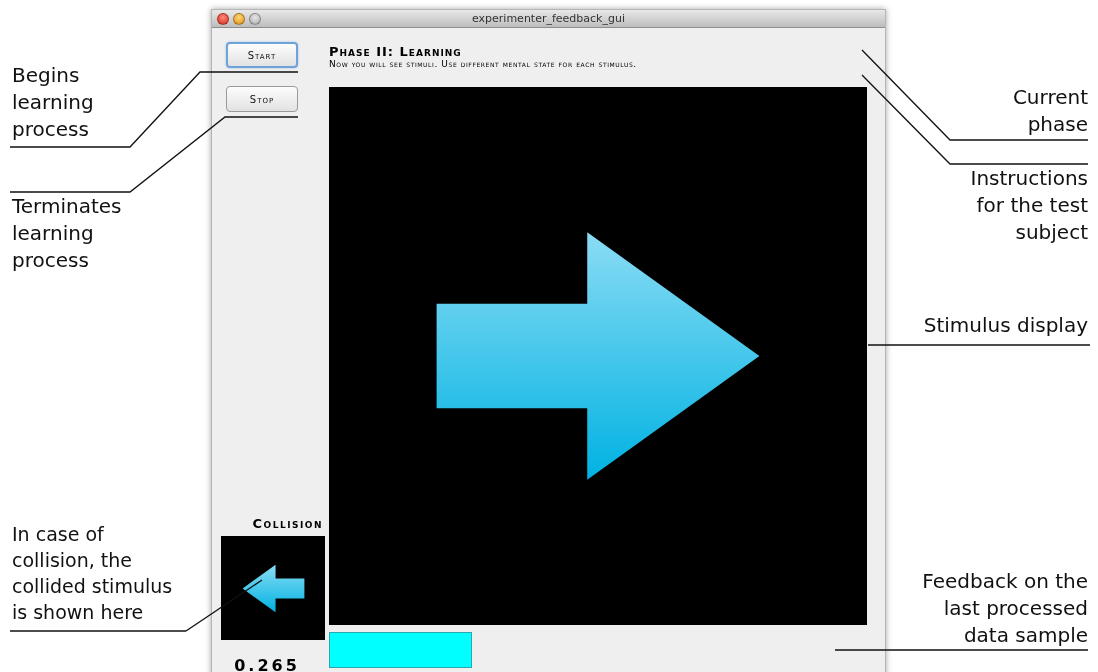 The image size is (1098, 672). Describe the element at coordinates (1029, 205) in the screenshot. I see `annotation-text: Instructions for the test subject` at that location.